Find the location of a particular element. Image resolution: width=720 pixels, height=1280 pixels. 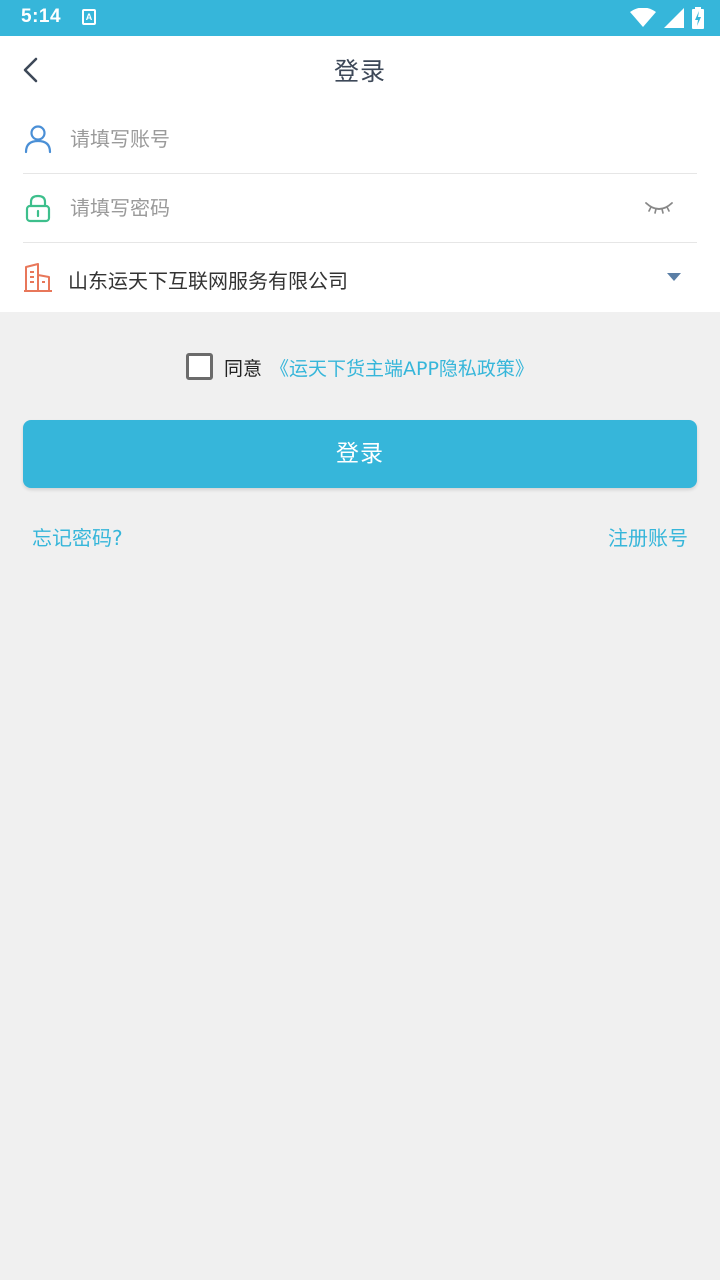

password-visibility-toggle is located at coordinates (659, 208).